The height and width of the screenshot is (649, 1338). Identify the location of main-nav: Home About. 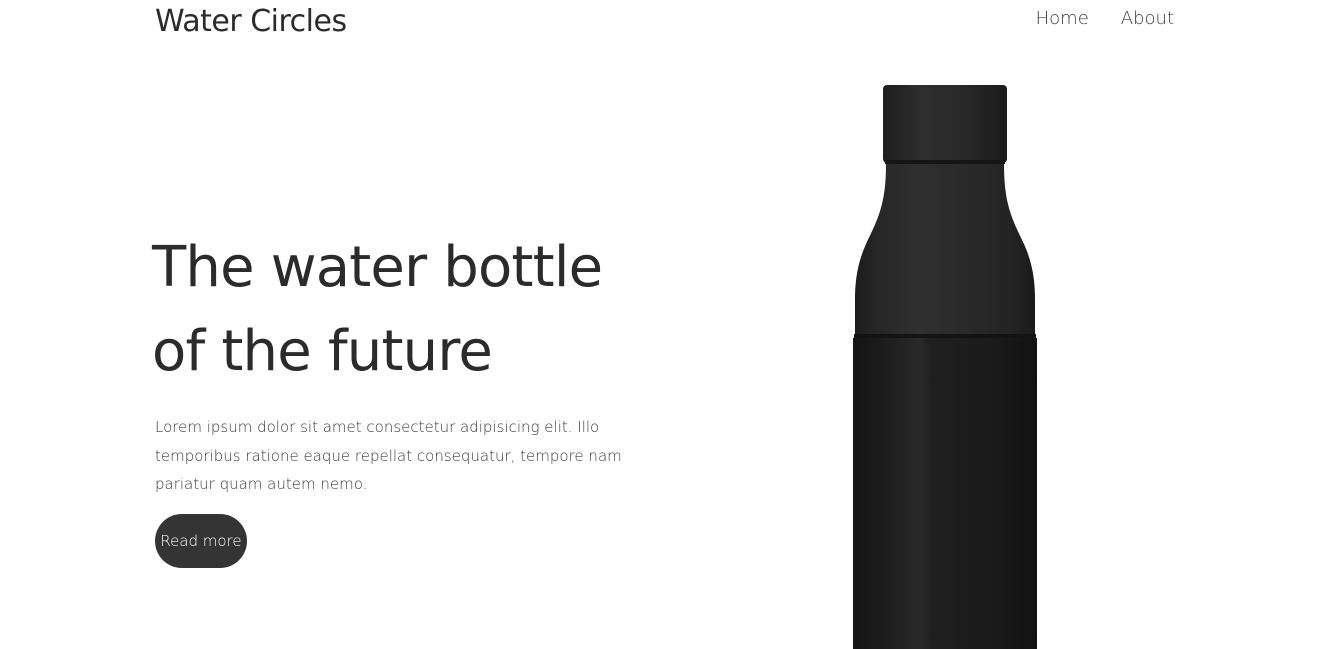
(1105, 18).